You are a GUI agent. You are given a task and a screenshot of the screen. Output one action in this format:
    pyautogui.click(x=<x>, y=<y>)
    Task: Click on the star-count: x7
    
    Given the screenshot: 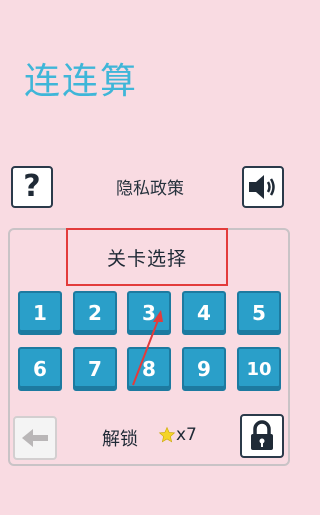 What is the action you would take?
    pyautogui.click(x=177, y=435)
    